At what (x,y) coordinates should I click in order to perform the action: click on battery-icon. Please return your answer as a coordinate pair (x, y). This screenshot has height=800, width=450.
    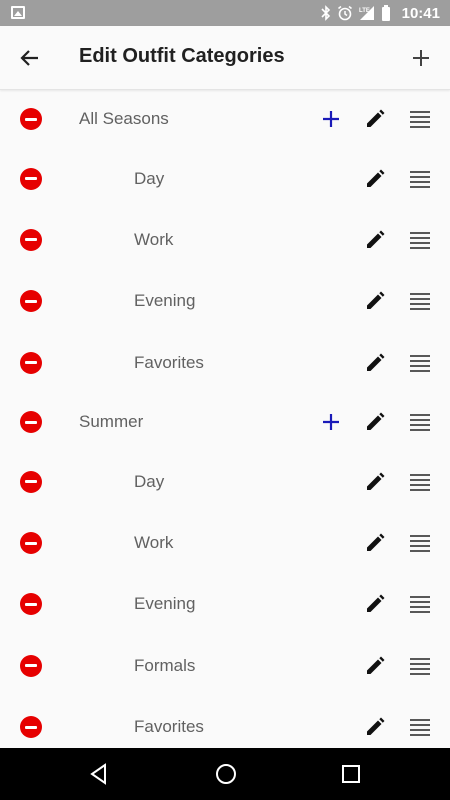
    Looking at the image, I should click on (386, 13).